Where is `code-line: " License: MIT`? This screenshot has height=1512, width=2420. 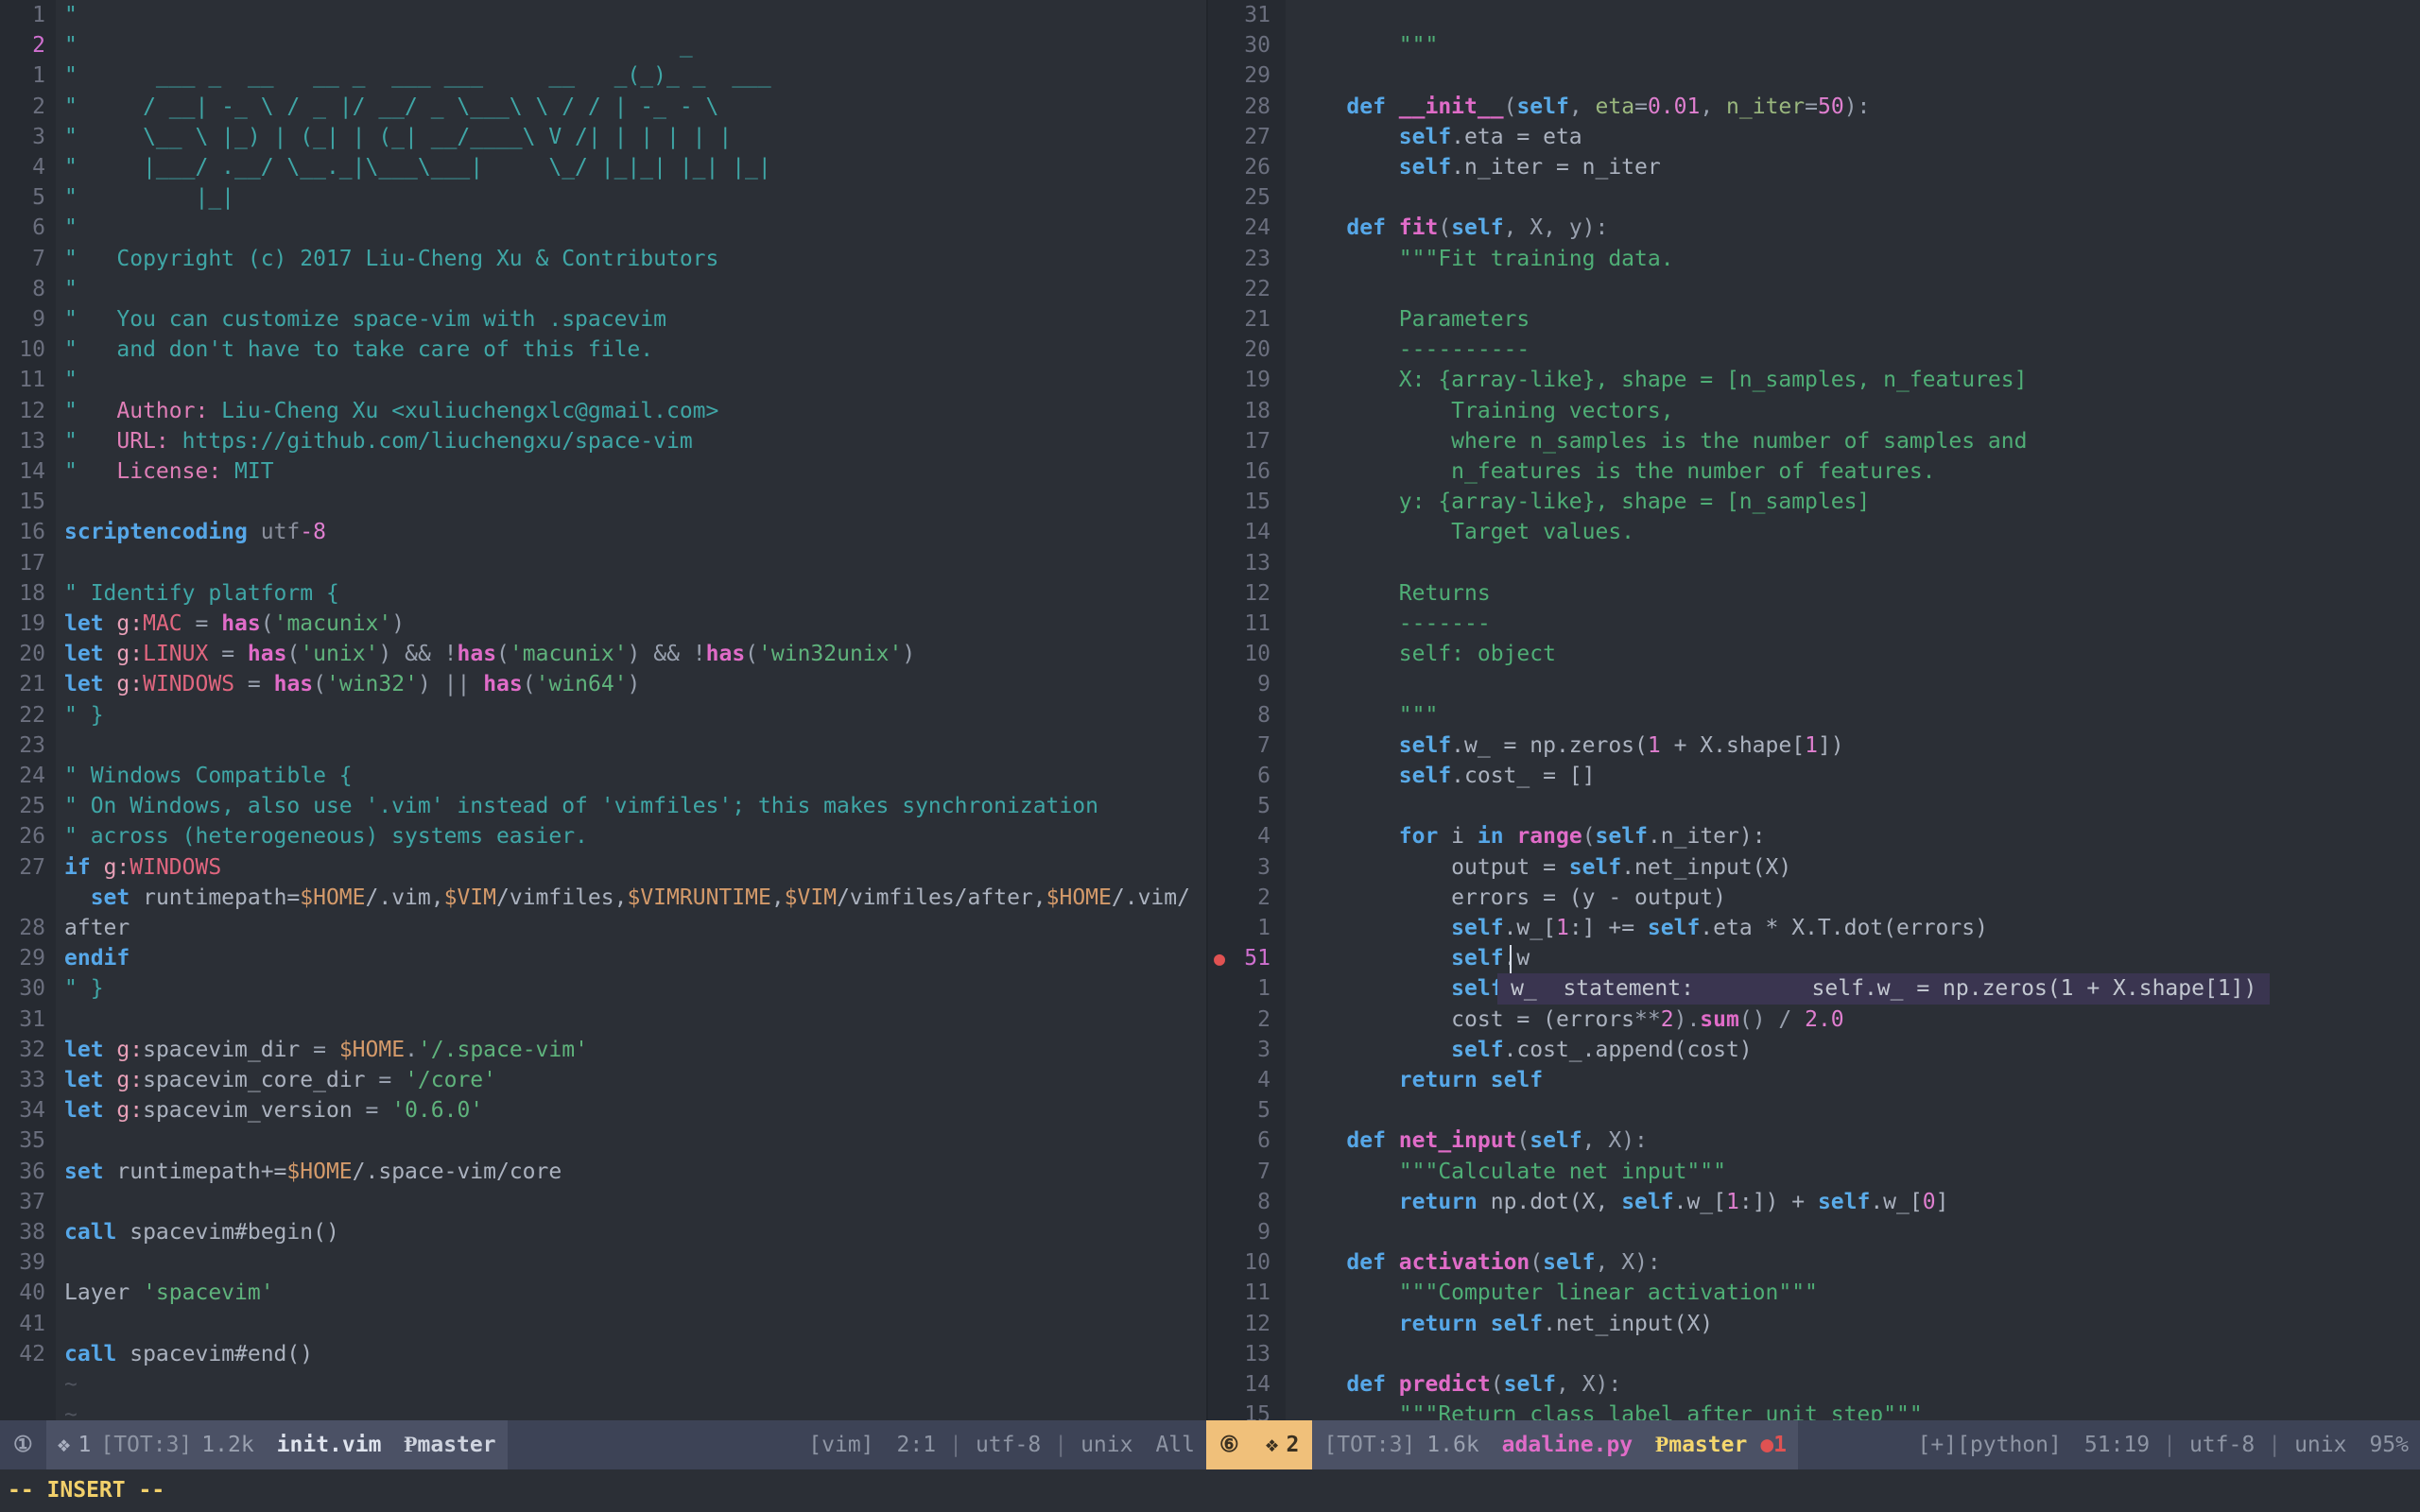 code-line: " License: MIT is located at coordinates (169, 471).